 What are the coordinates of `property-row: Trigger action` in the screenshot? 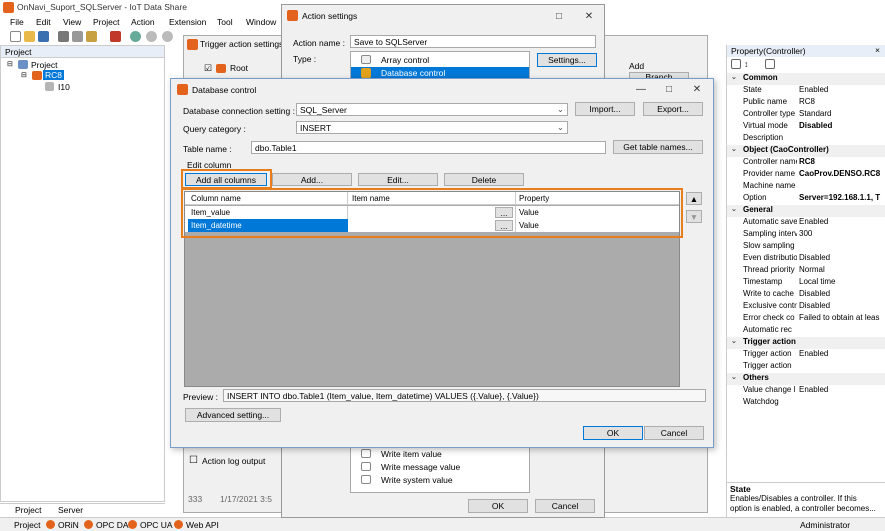 It's located at (806, 367).